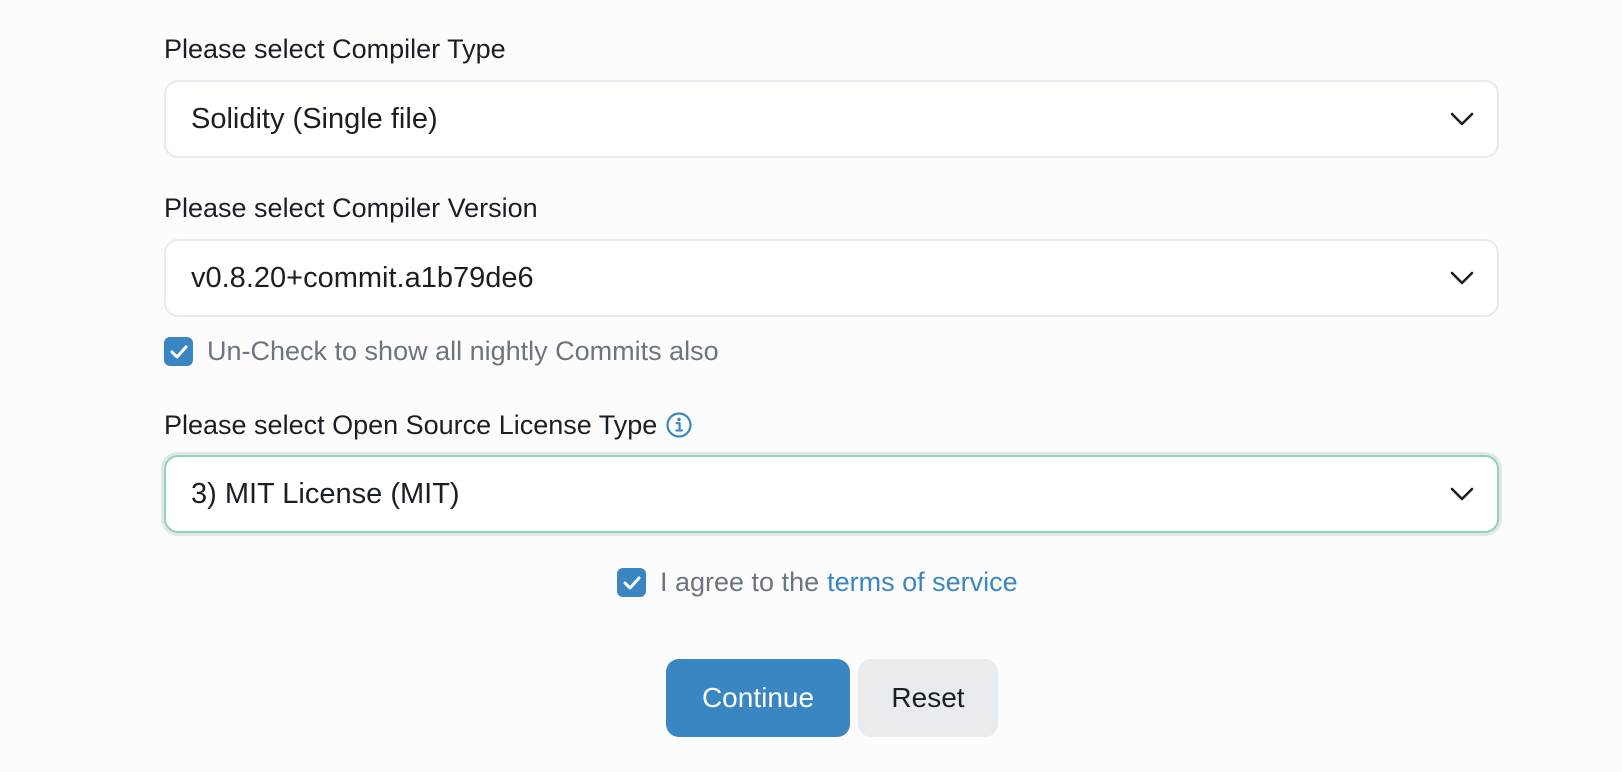 Image resolution: width=1622 pixels, height=772 pixels. I want to click on nightly-commits-checkbox, so click(178, 351).